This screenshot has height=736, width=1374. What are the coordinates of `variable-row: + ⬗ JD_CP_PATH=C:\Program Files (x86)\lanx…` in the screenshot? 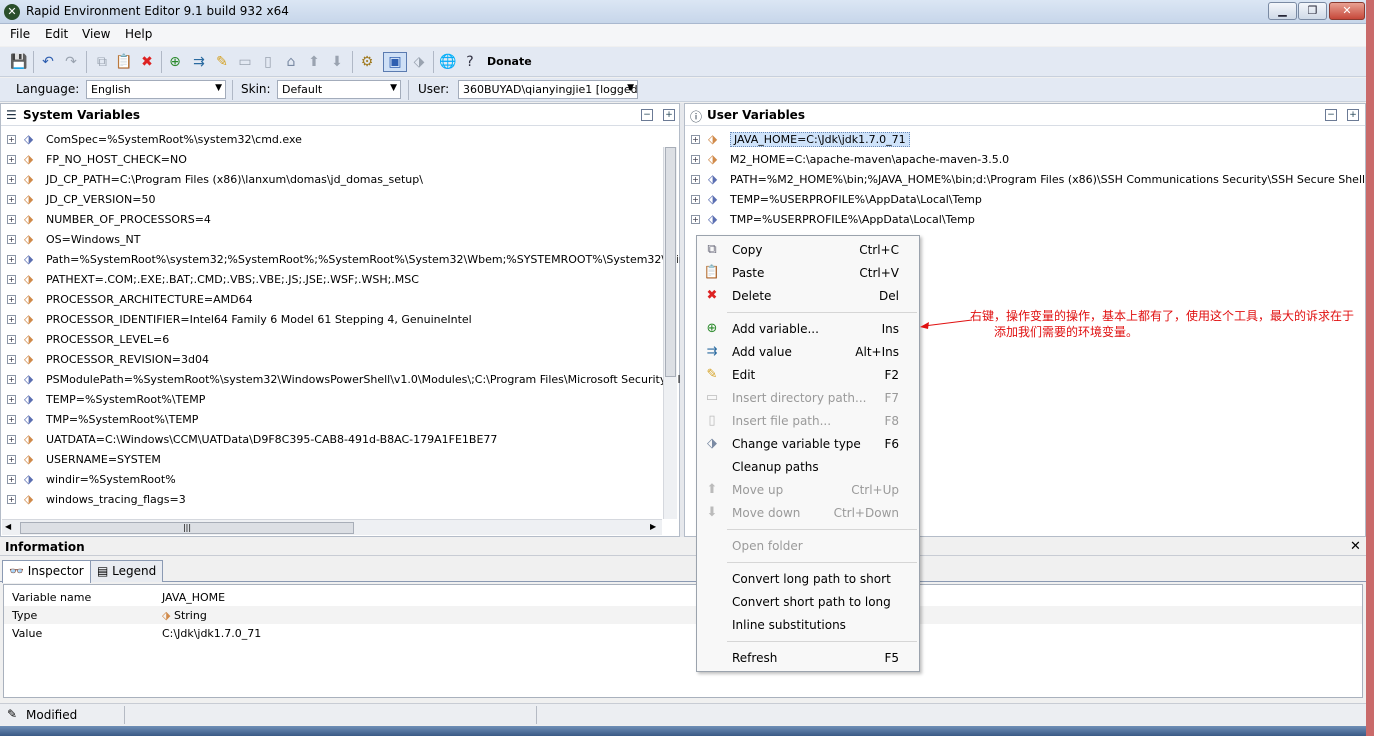 It's located at (331, 180).